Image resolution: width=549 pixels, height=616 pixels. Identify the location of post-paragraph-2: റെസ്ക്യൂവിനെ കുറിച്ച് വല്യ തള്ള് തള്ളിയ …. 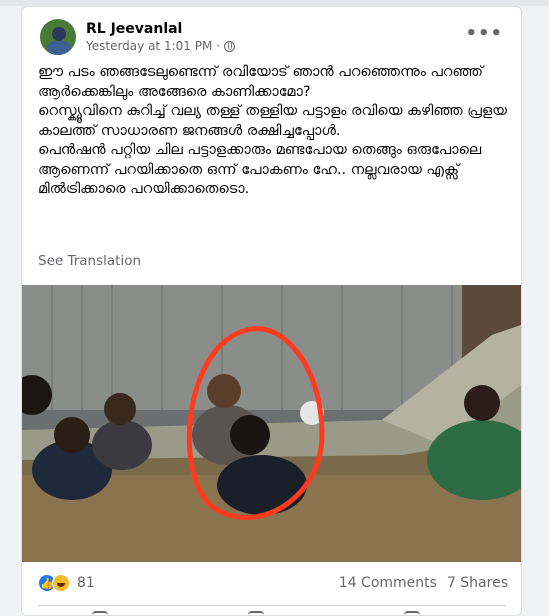
(272, 121).